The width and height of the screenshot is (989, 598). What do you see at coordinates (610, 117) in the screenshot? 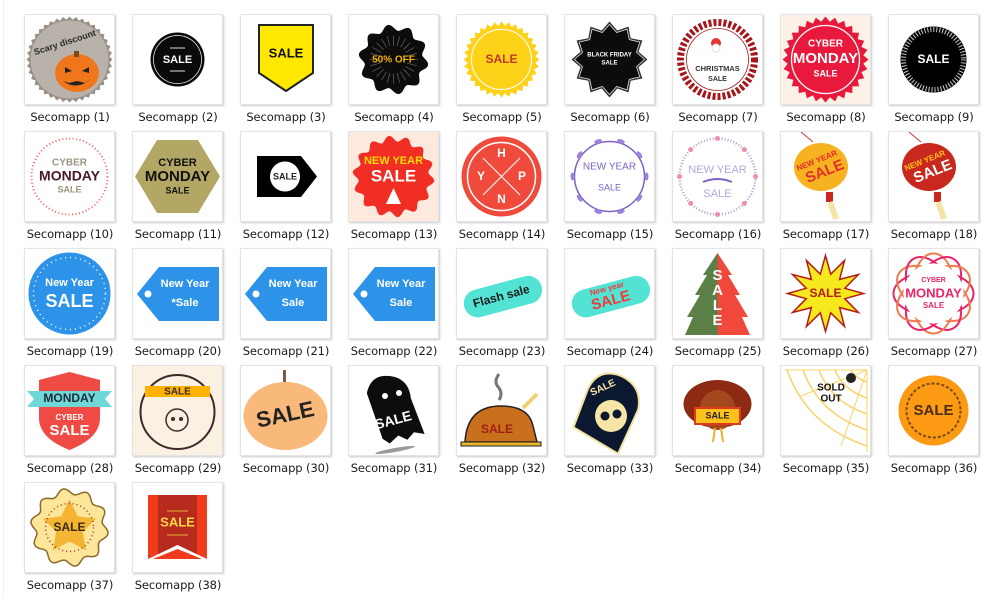
I see `file-name-label: Secomapp (6)` at bounding box center [610, 117].